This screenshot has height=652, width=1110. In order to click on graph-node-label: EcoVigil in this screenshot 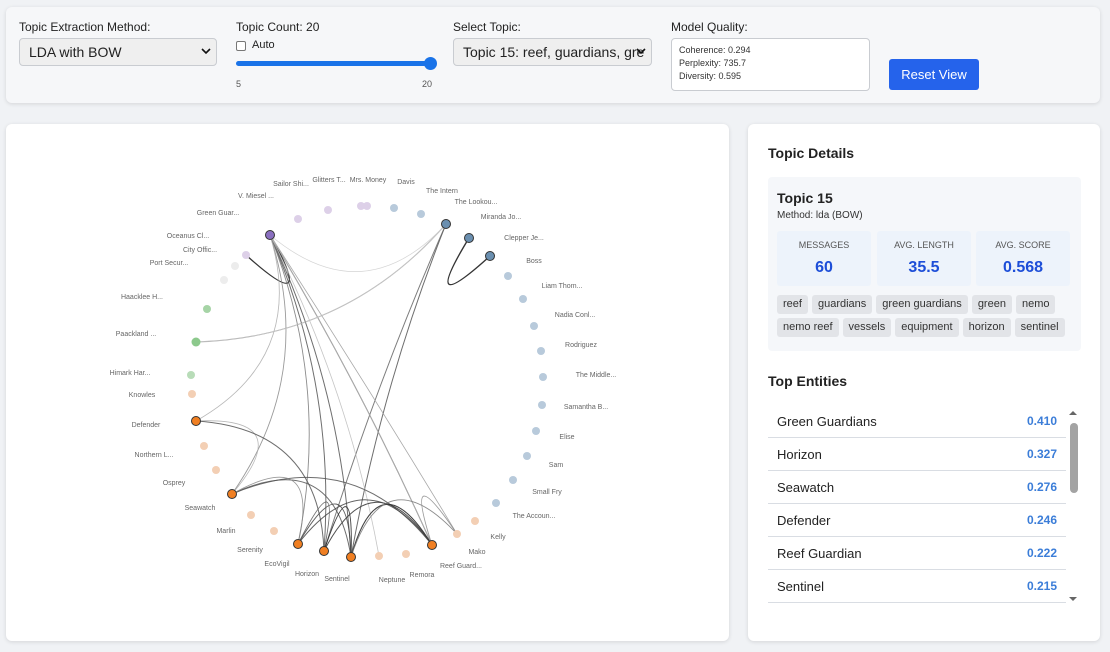, I will do `click(277, 564)`.